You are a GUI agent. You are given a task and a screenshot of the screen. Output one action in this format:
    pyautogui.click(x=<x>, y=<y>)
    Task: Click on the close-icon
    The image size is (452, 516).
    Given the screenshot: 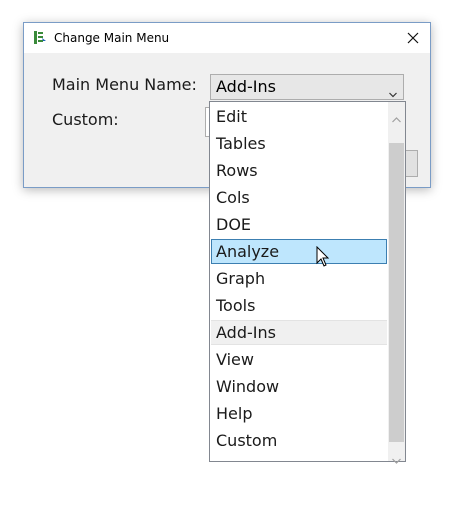 What is the action you would take?
    pyautogui.click(x=413, y=38)
    